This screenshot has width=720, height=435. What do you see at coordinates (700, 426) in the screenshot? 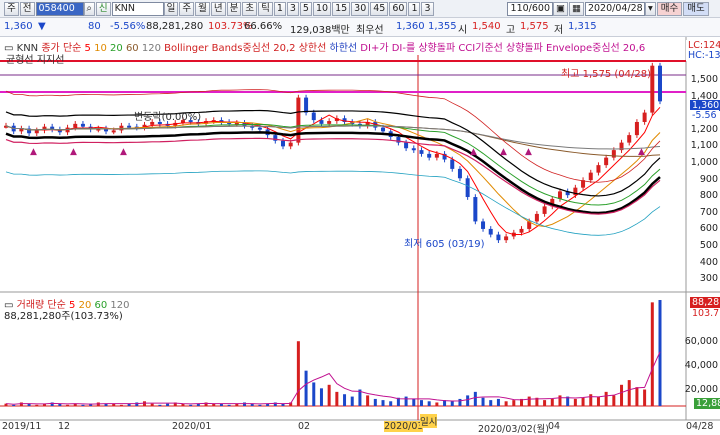
I see `x-label-7: 04/28` at bounding box center [700, 426].